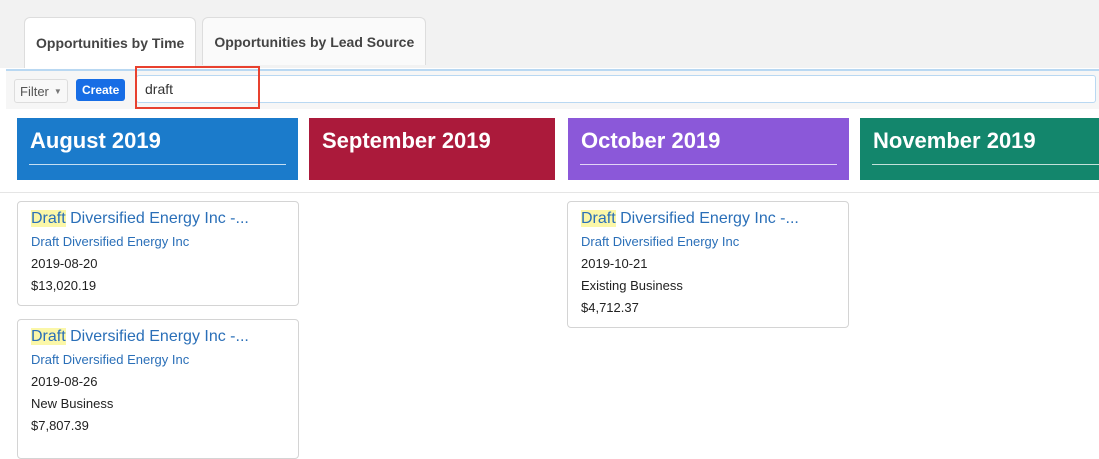 The image size is (1099, 459). What do you see at coordinates (60, 425) in the screenshot?
I see `amount: $7,807.39` at bounding box center [60, 425].